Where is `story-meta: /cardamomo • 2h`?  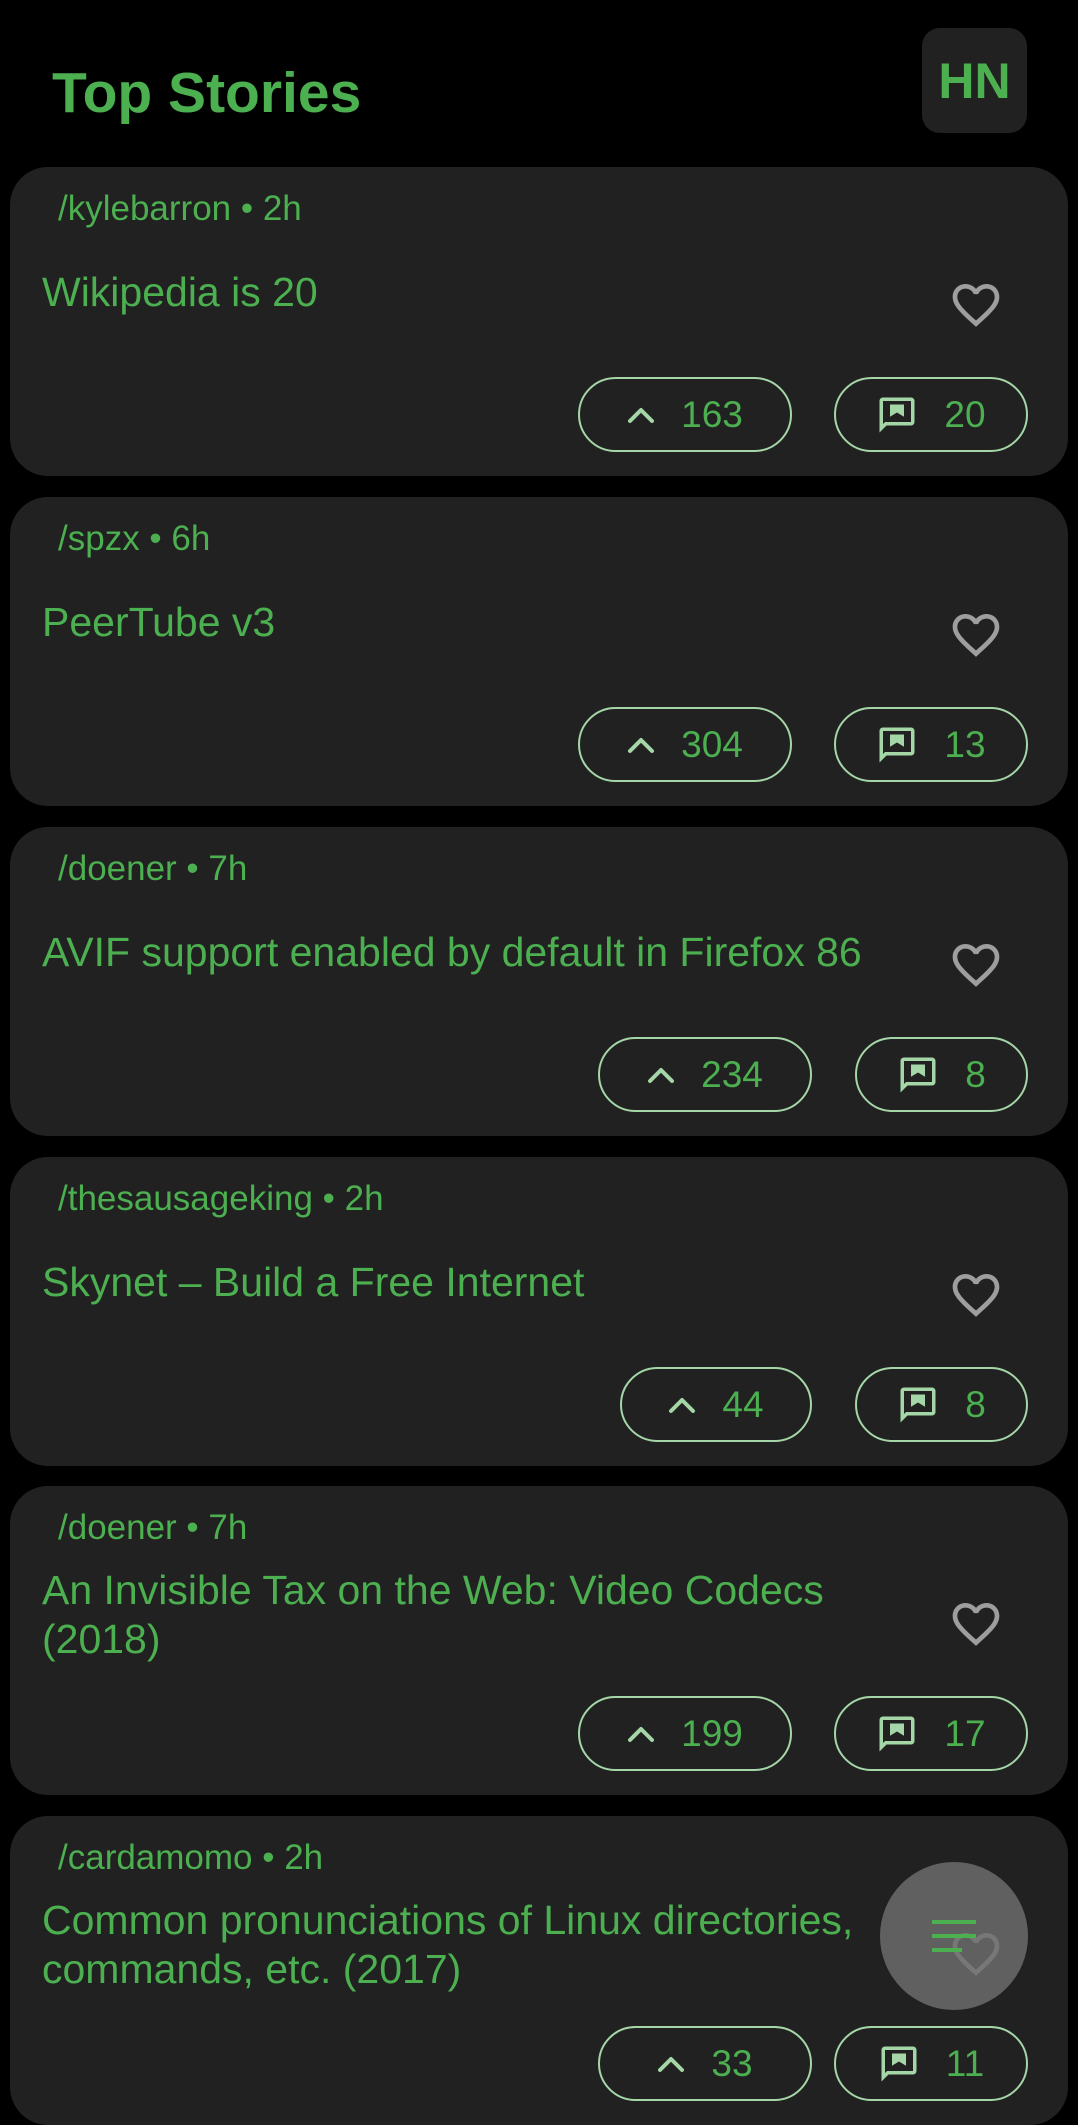 story-meta: /cardamomo • 2h is located at coordinates (190, 1858).